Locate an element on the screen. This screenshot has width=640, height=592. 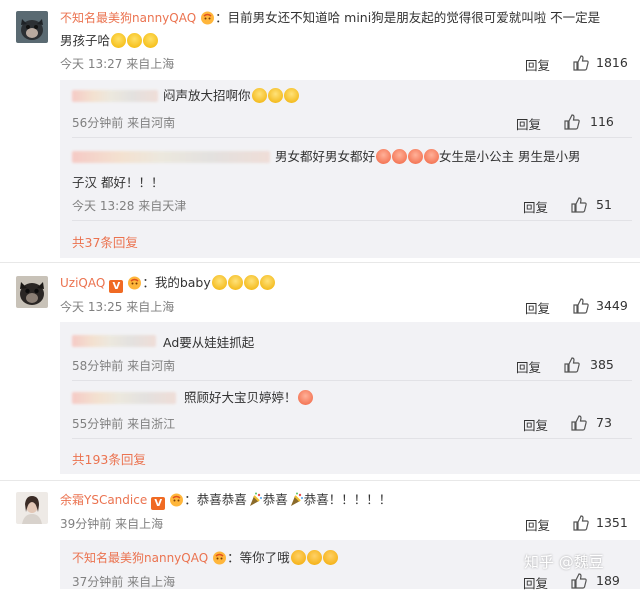
location: 来自天津 is located at coordinates (162, 206).